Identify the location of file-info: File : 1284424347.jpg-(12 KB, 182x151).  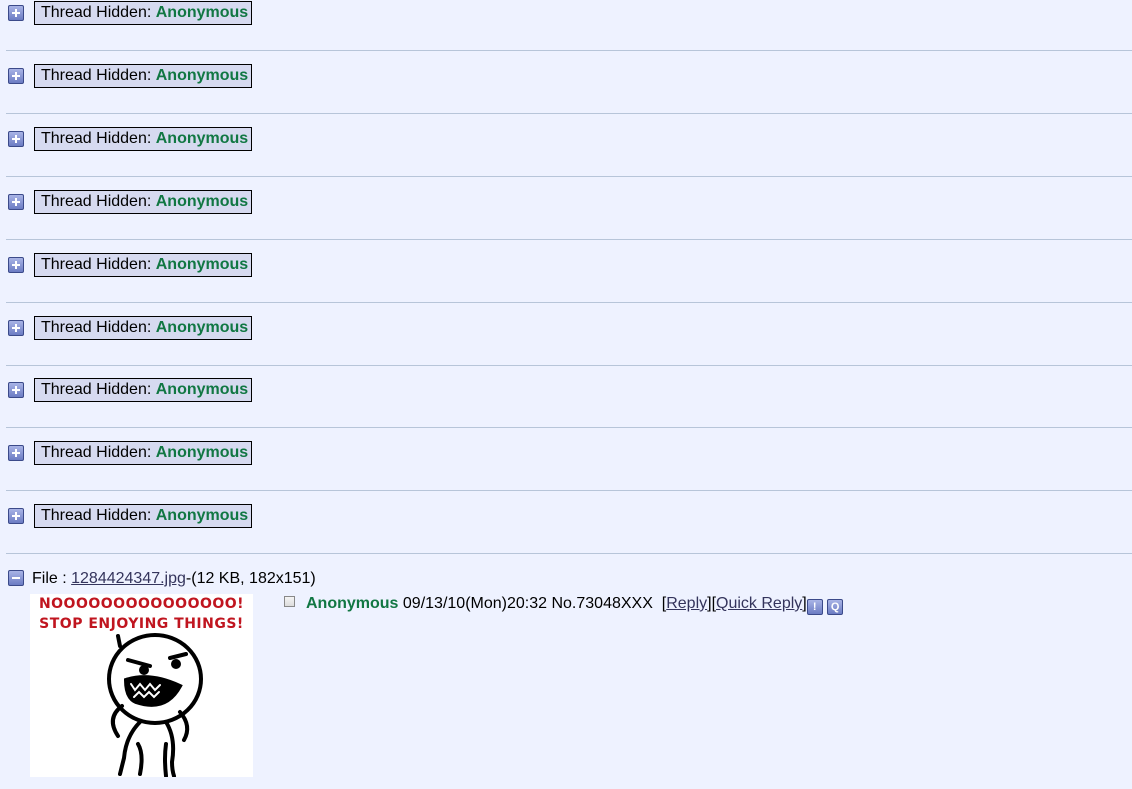
(174, 579).